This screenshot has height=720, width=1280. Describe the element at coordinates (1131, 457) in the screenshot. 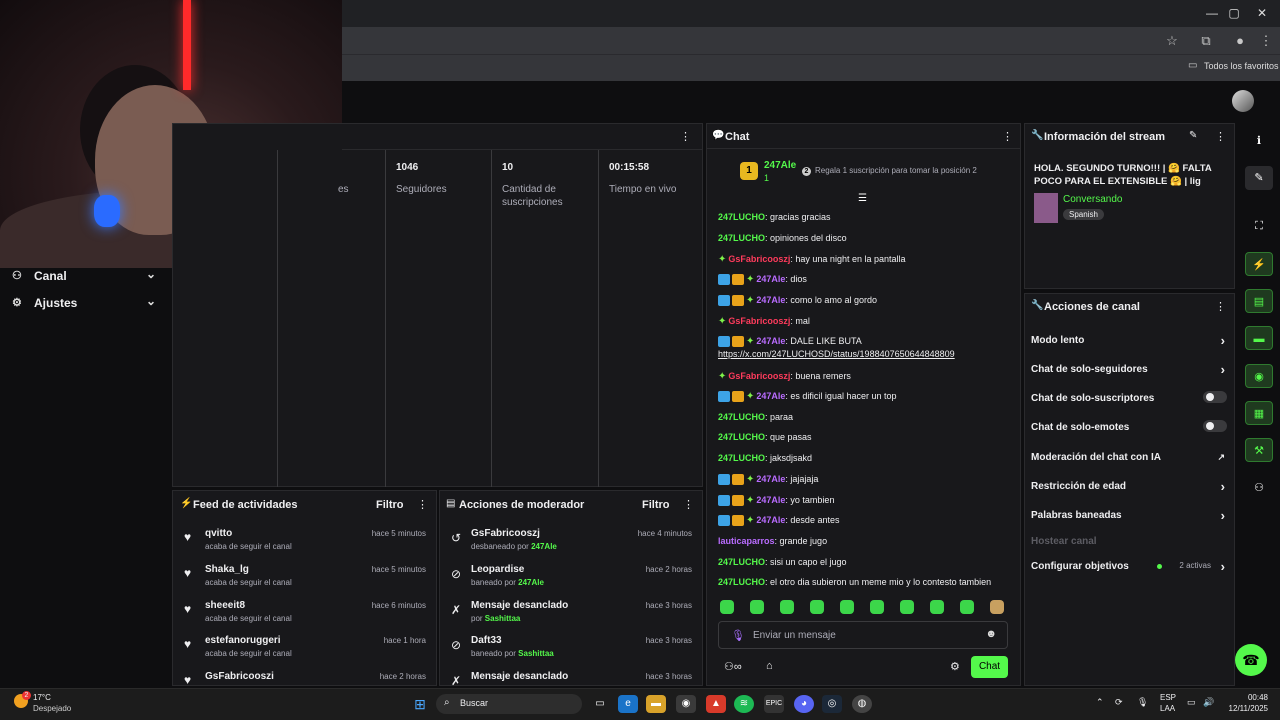

I see `channel-action-row: Moderación del chat con IA ↗` at that location.